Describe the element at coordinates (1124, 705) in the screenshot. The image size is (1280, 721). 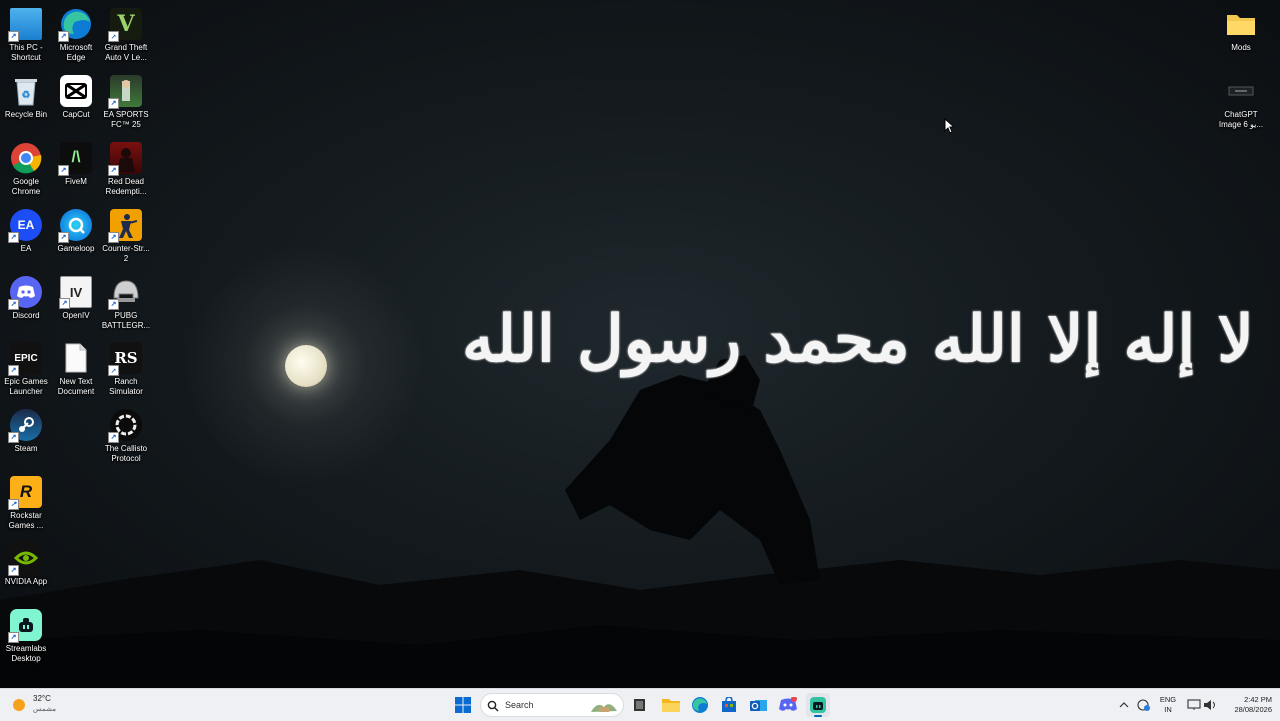
I see `chevron-up-icon` at that location.